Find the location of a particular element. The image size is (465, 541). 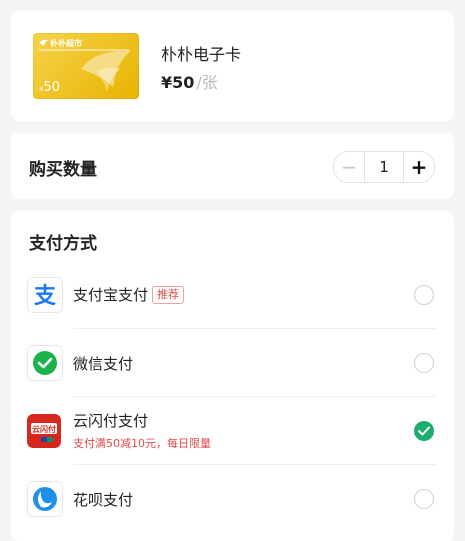

quantity-label: 购买数量 is located at coordinates (63, 170).